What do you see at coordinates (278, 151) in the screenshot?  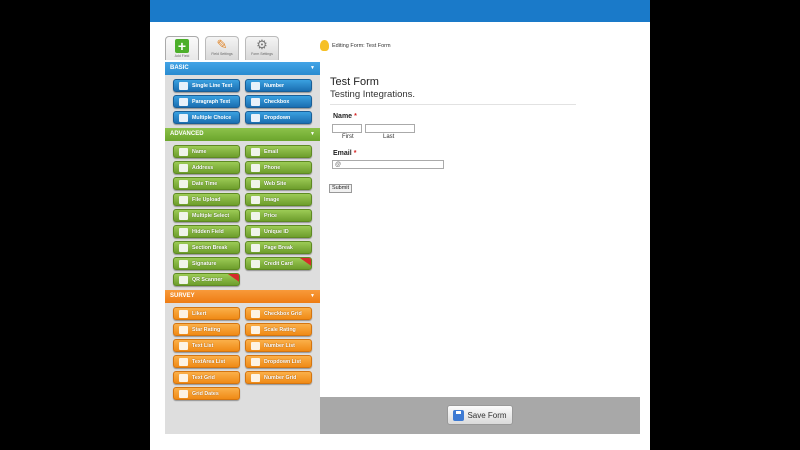 I see `add-email-button: Email` at bounding box center [278, 151].